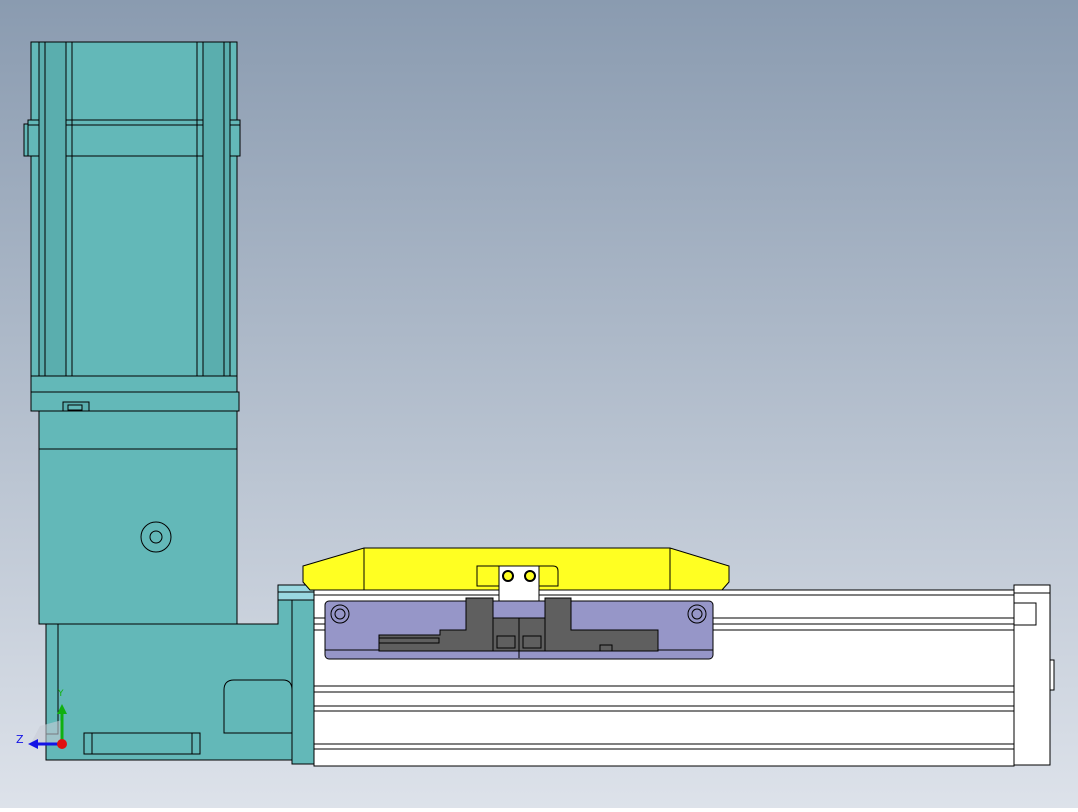  I want to click on servo-motor, so click(132, 226).